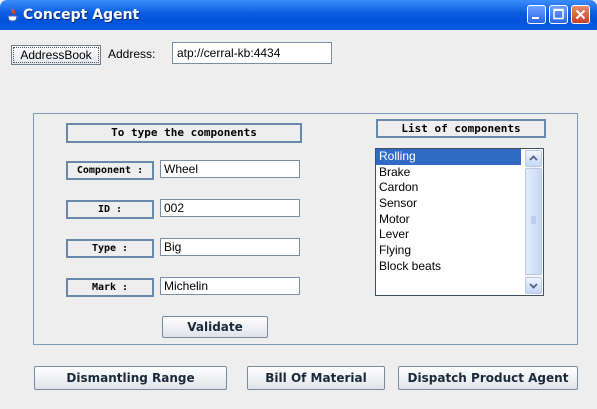 The image size is (597, 409). What do you see at coordinates (448, 220) in the screenshot?
I see `list-item-motor: Motor` at bounding box center [448, 220].